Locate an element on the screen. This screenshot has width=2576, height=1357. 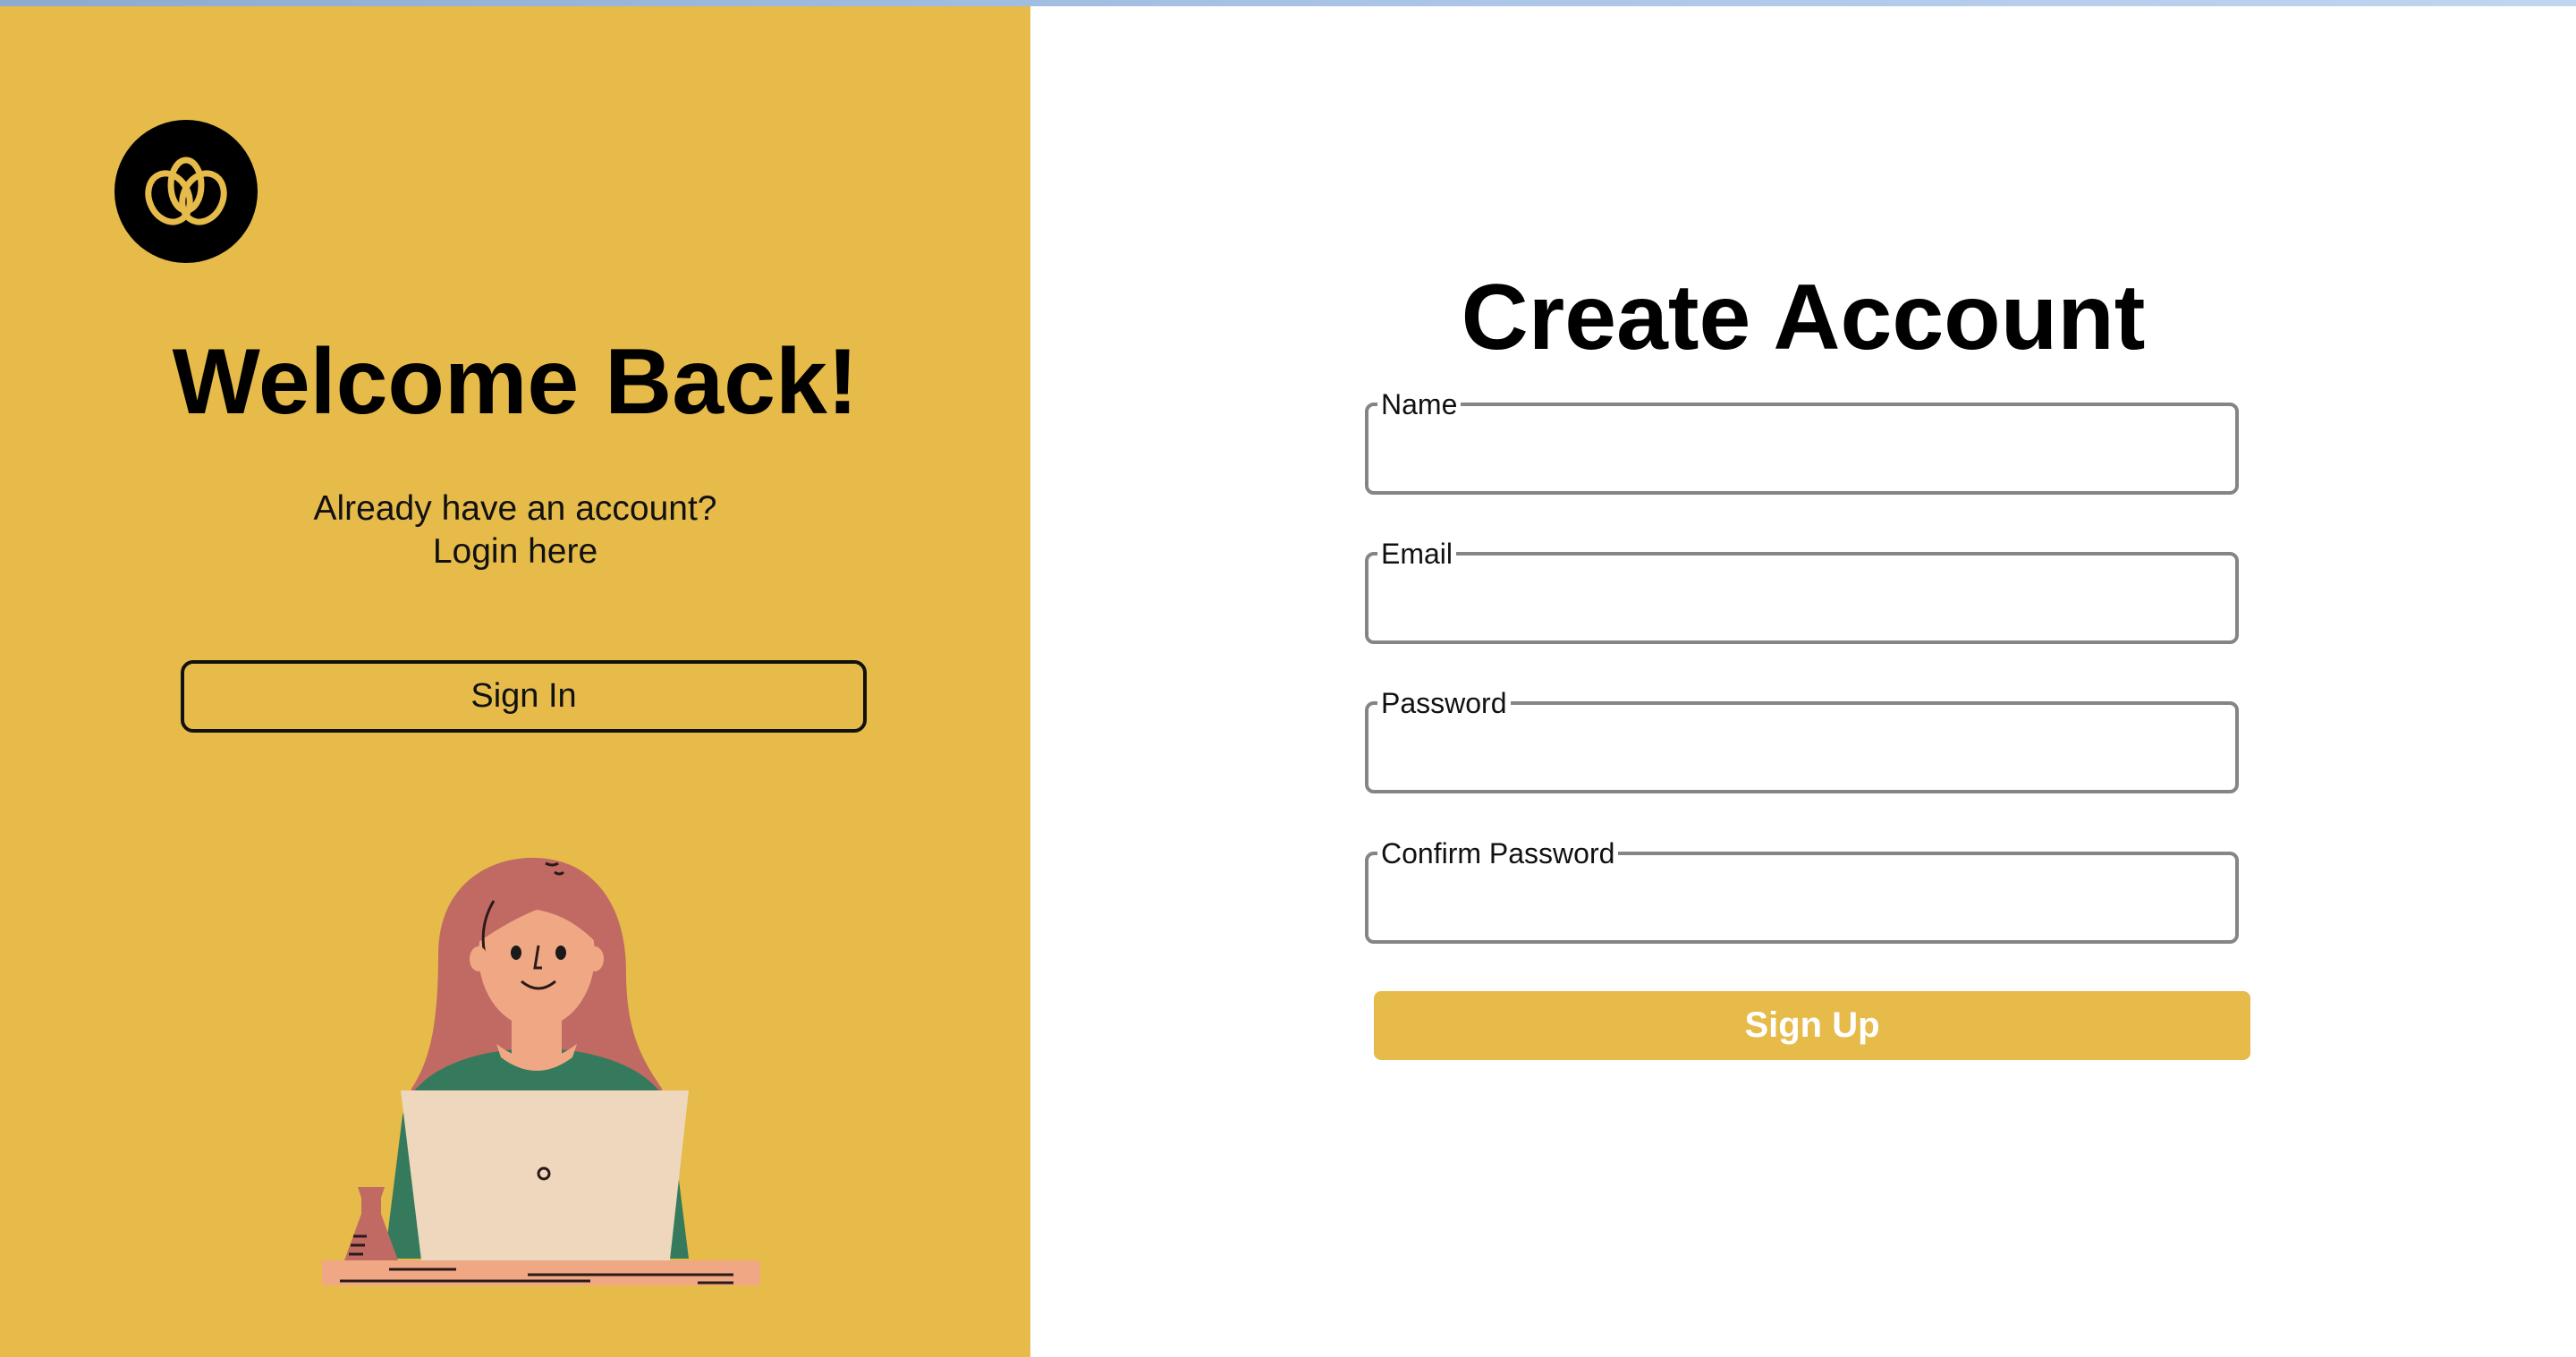
password-input is located at coordinates (1803, 745).